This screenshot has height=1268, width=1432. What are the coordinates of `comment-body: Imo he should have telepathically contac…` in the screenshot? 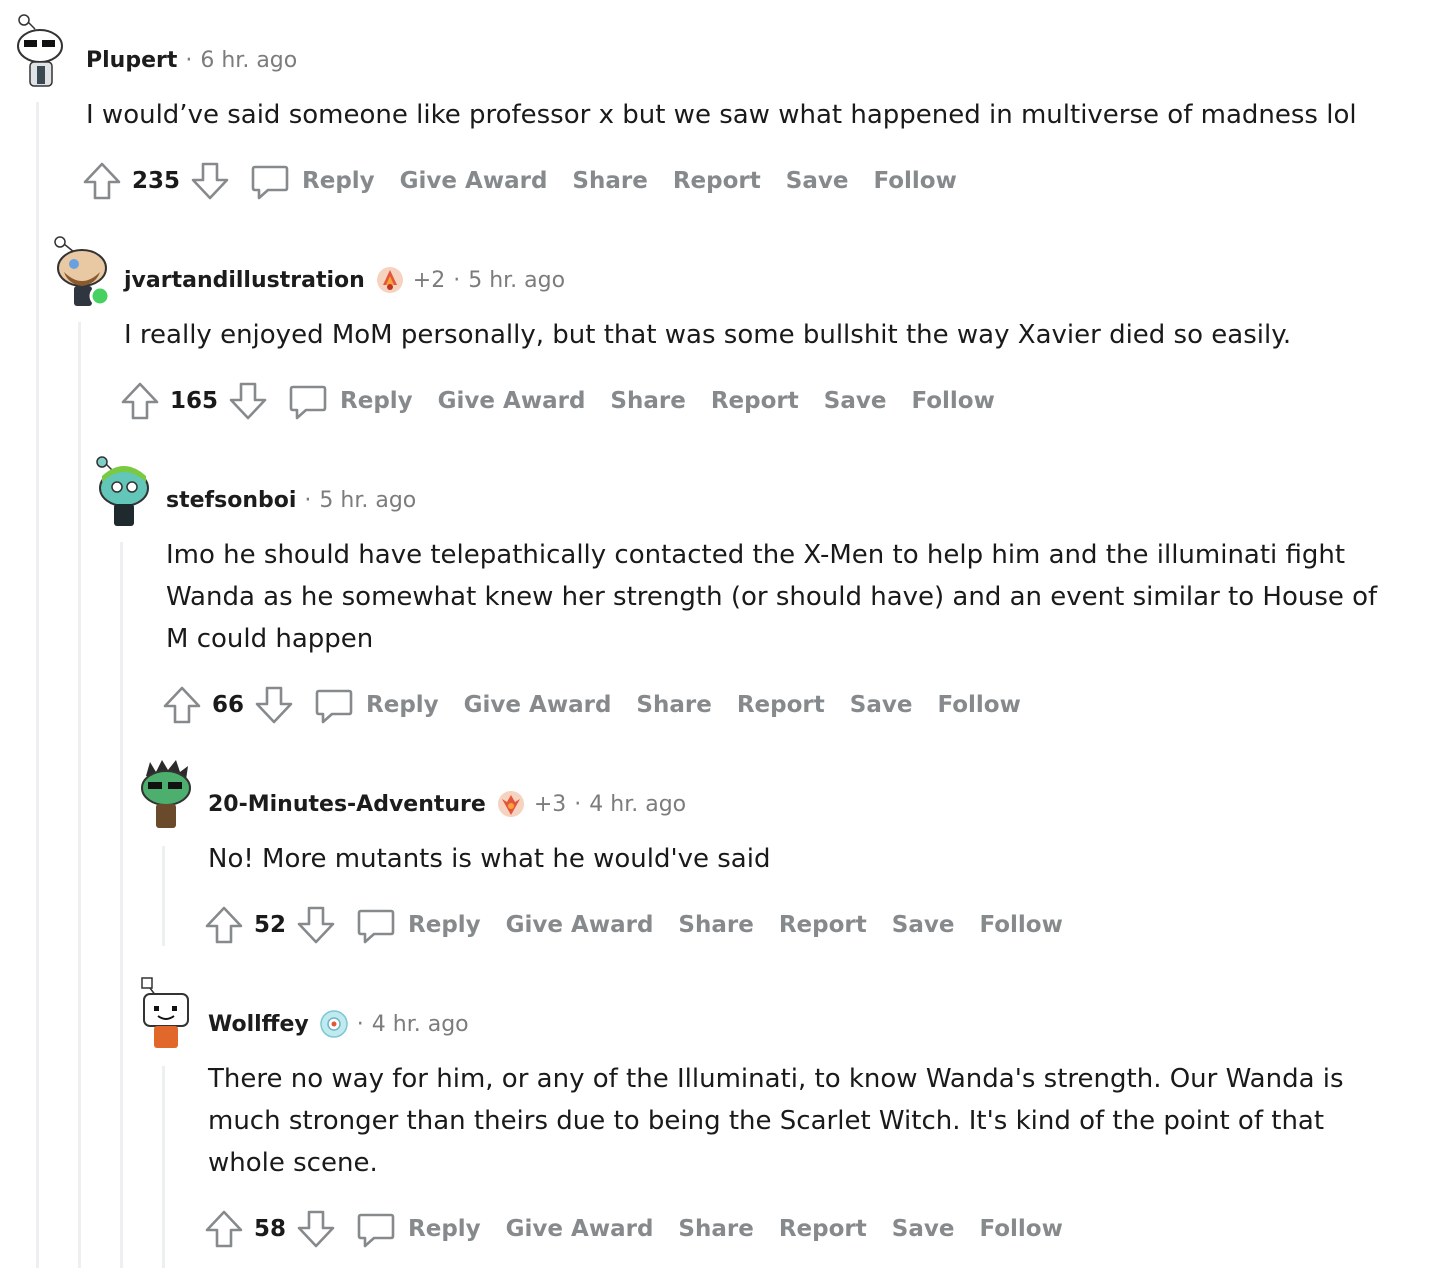 It's located at (772, 597).